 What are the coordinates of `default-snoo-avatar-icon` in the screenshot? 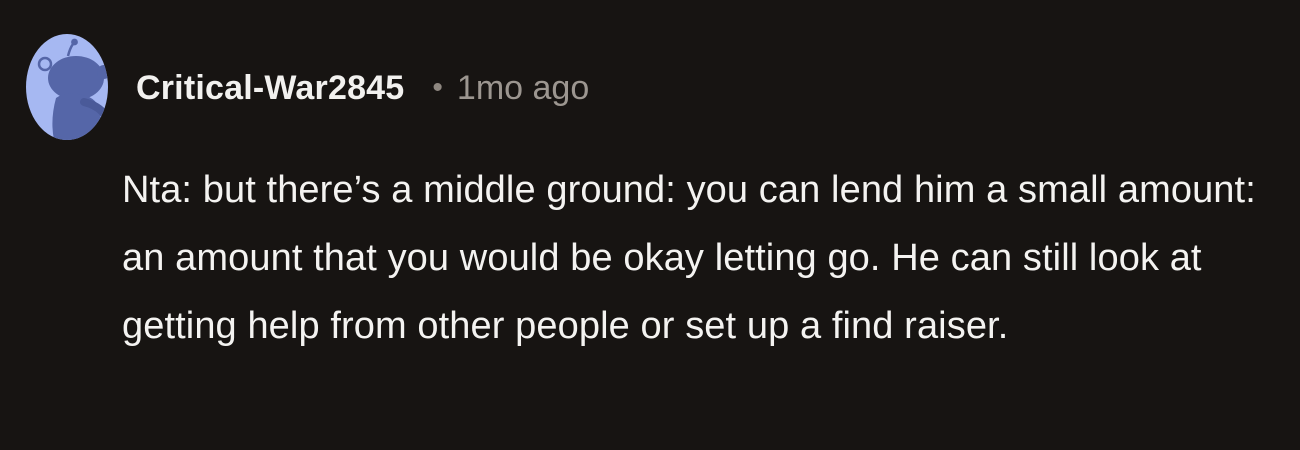 It's located at (67, 87).